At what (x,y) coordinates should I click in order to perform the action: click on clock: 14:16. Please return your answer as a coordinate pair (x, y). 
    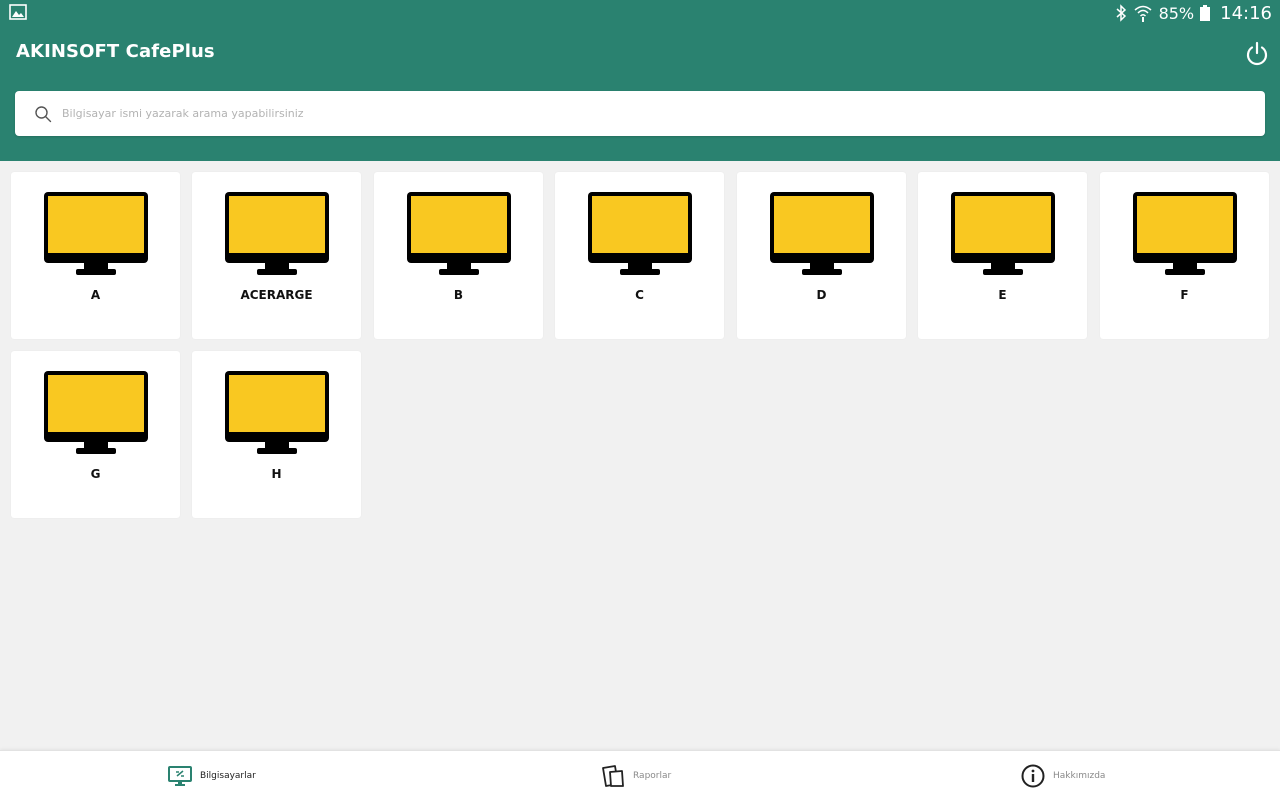
    Looking at the image, I should click on (1246, 13).